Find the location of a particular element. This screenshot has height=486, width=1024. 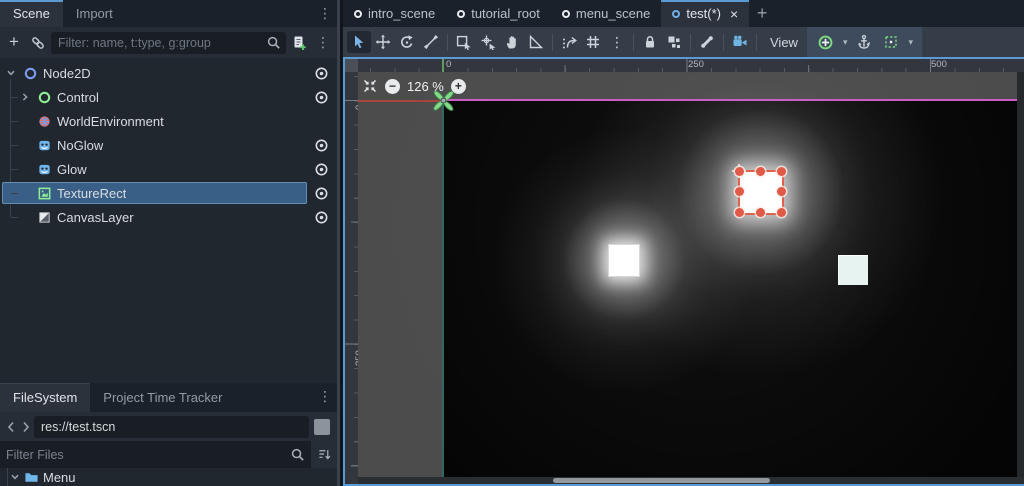

expander-right-icon is located at coordinates (25, 97).